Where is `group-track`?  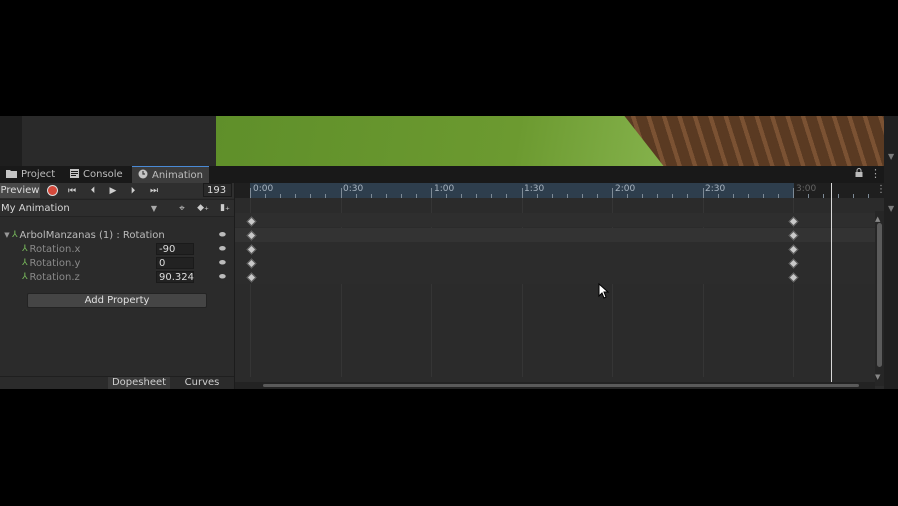 group-track is located at coordinates (555, 235).